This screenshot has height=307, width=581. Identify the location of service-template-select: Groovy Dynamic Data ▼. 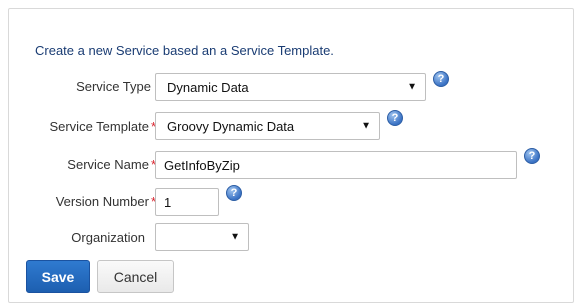
(267, 126).